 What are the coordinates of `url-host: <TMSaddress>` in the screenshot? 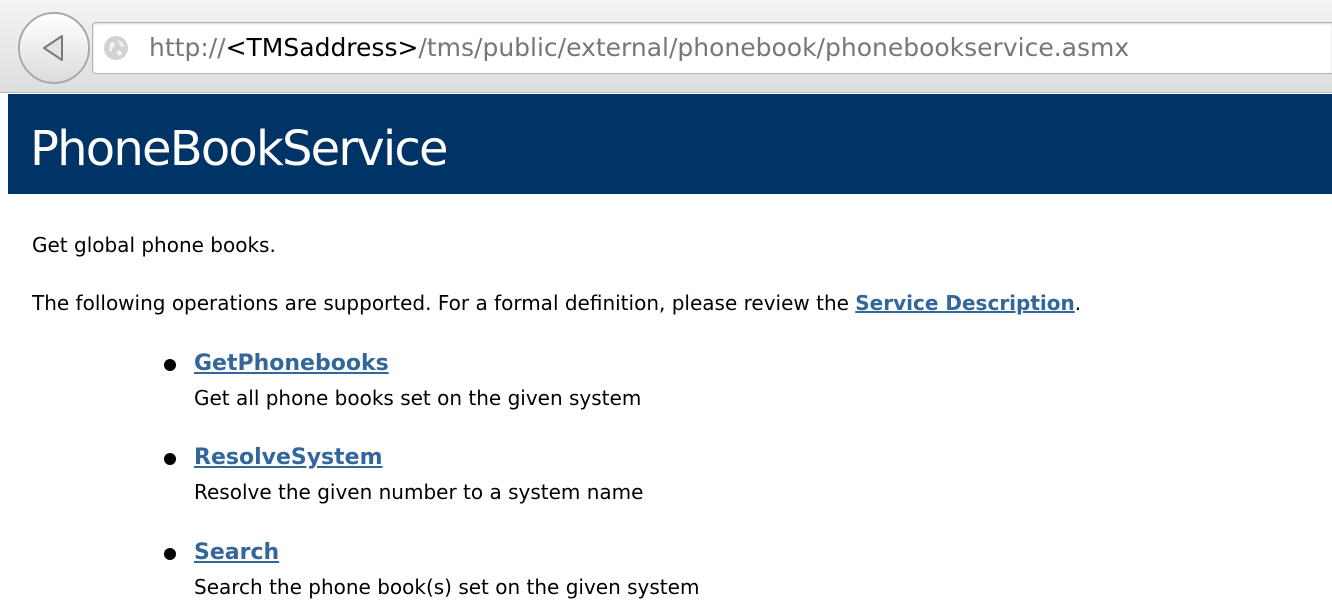 It's located at (322, 47).